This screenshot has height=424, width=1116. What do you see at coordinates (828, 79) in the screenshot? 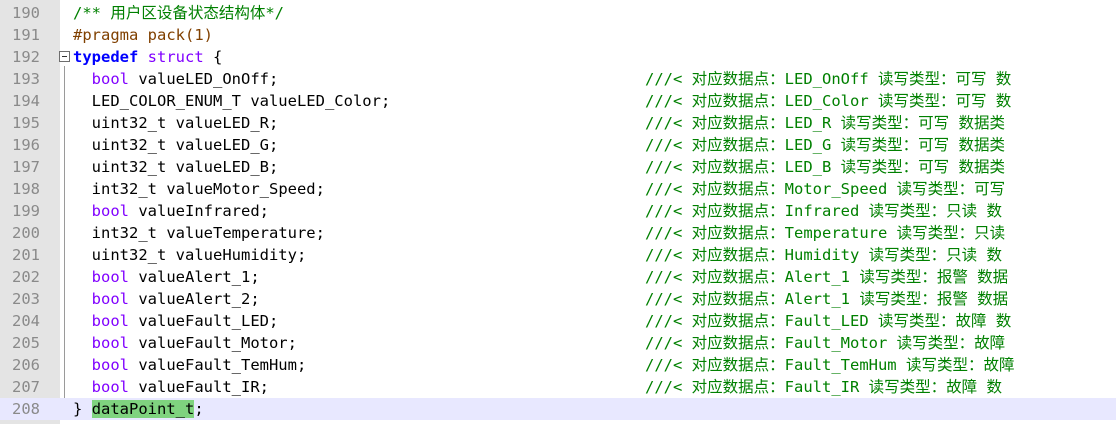
I see `field-doc-comment: ///< 对应数据点：LED_OnOff 读写类型：可写 数` at bounding box center [828, 79].